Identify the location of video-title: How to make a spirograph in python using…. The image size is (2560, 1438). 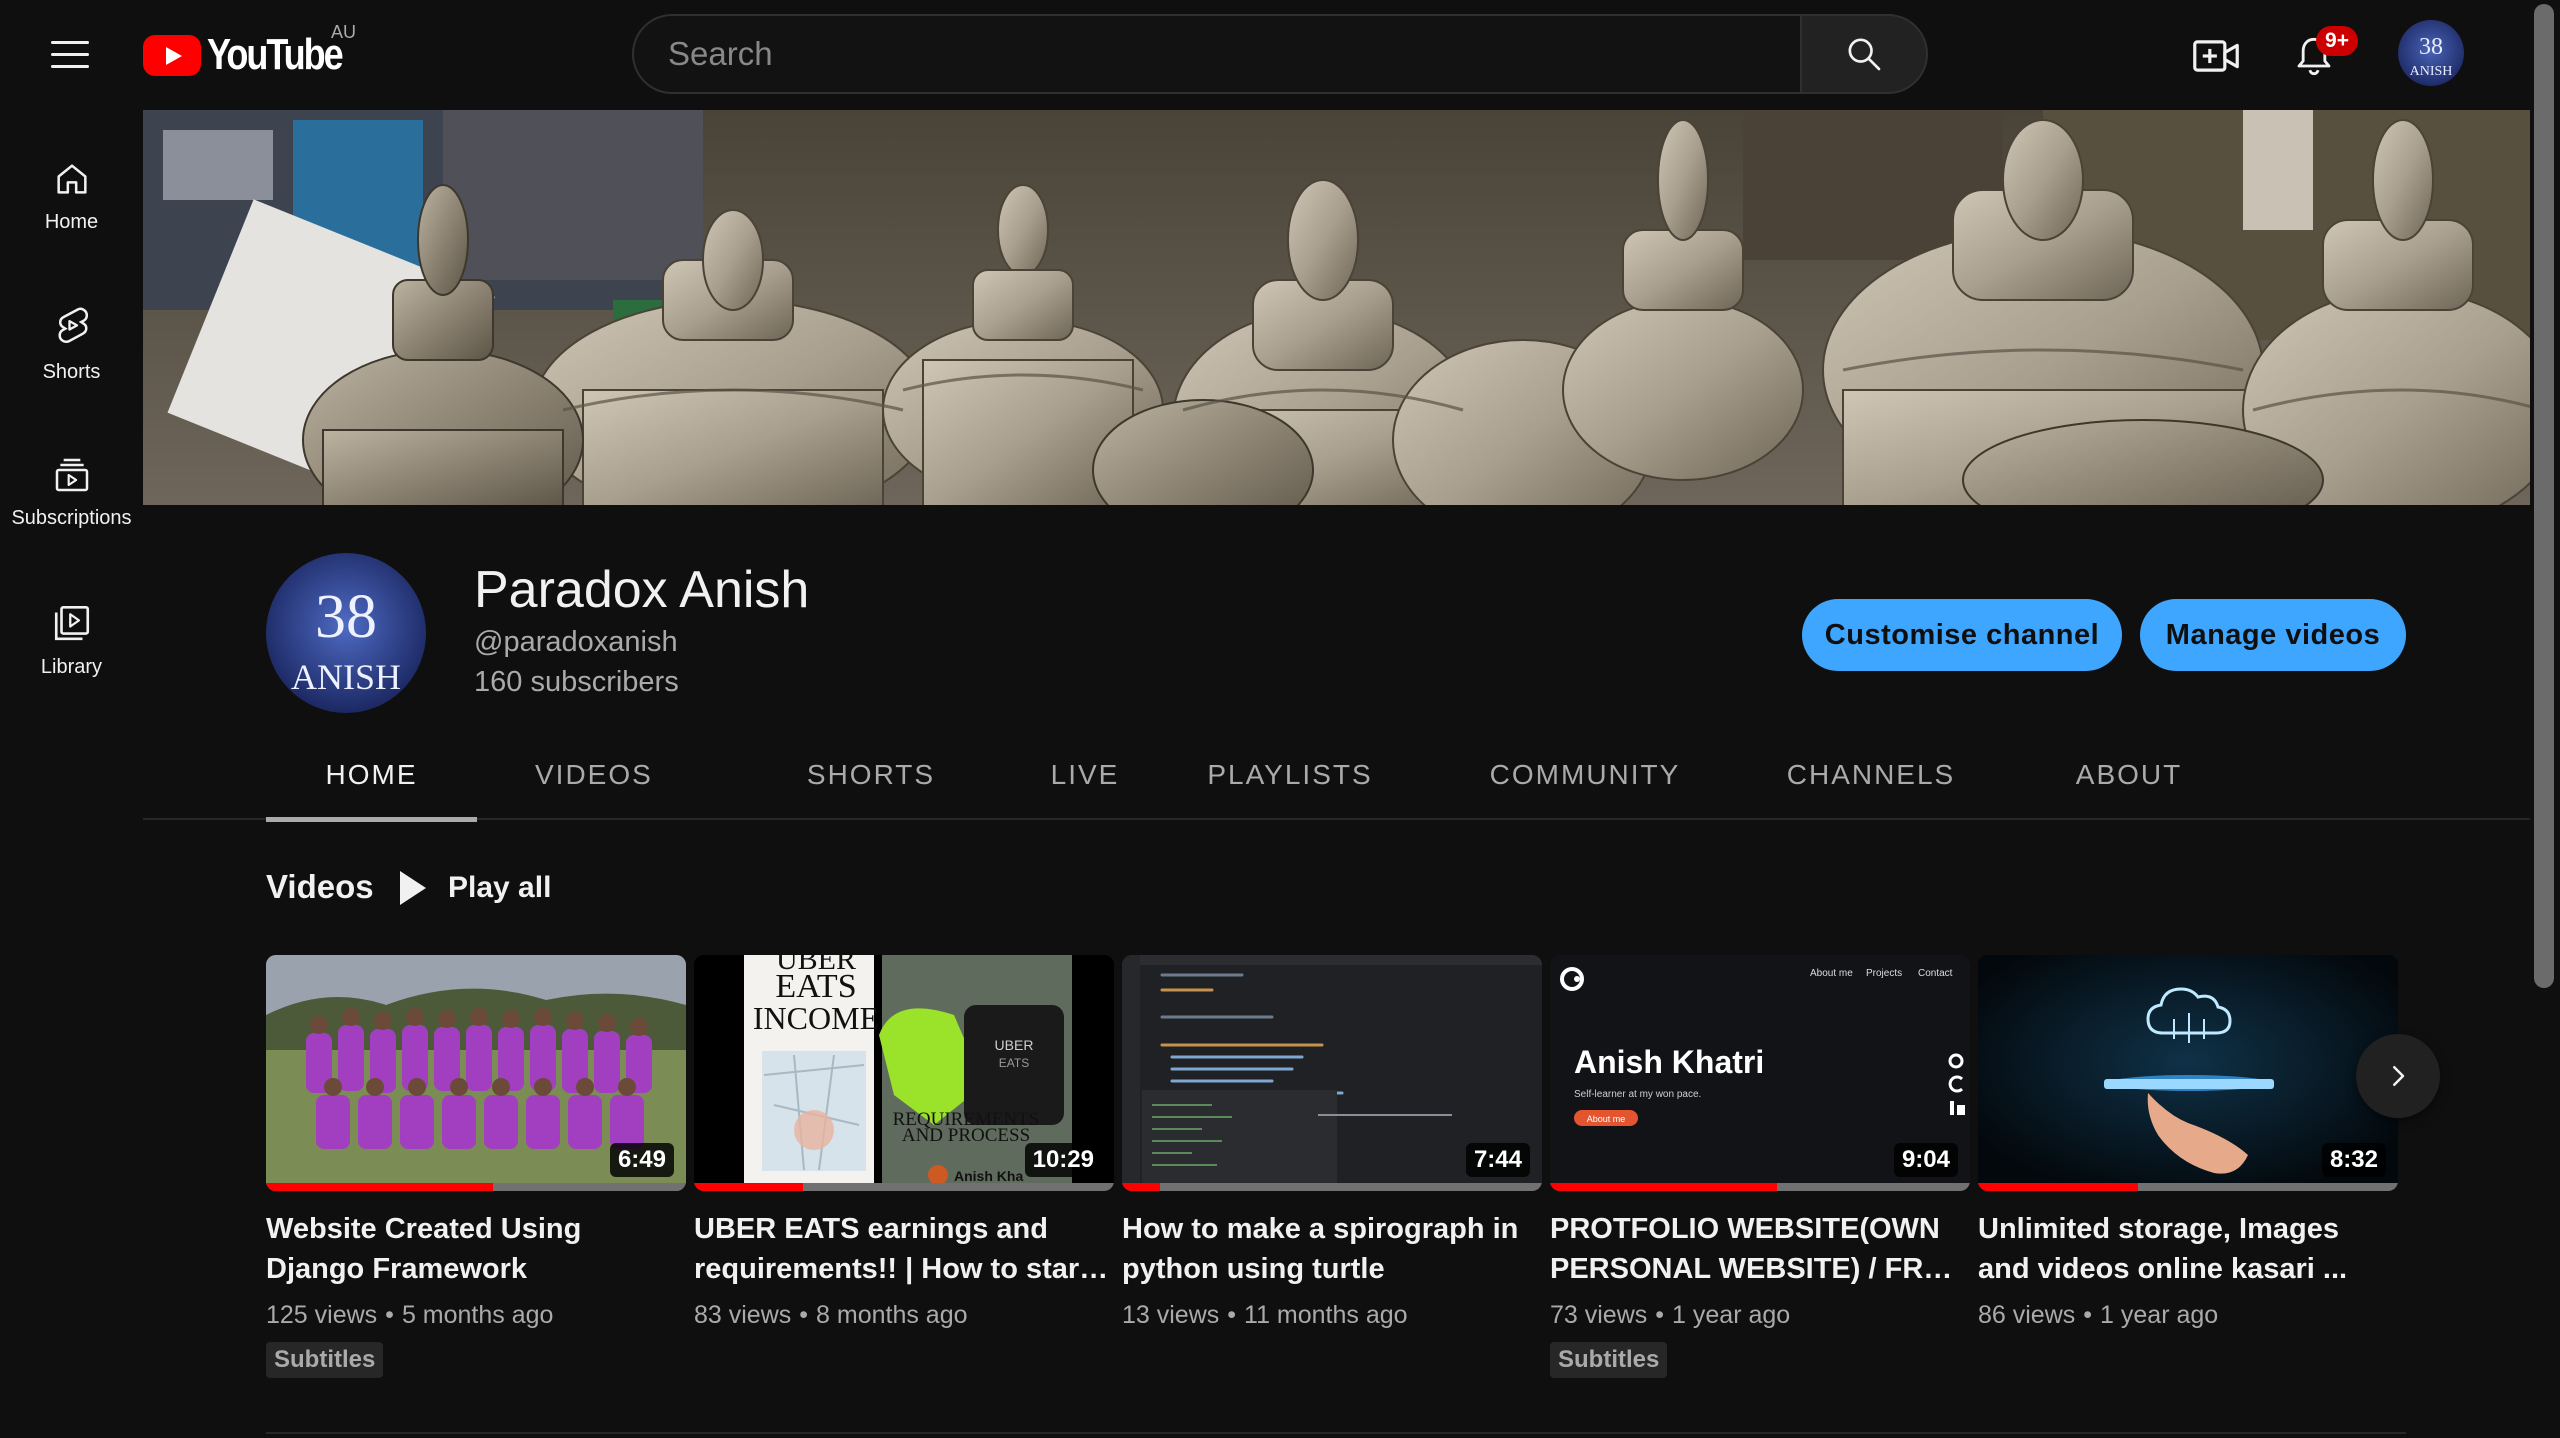
(1332, 1249).